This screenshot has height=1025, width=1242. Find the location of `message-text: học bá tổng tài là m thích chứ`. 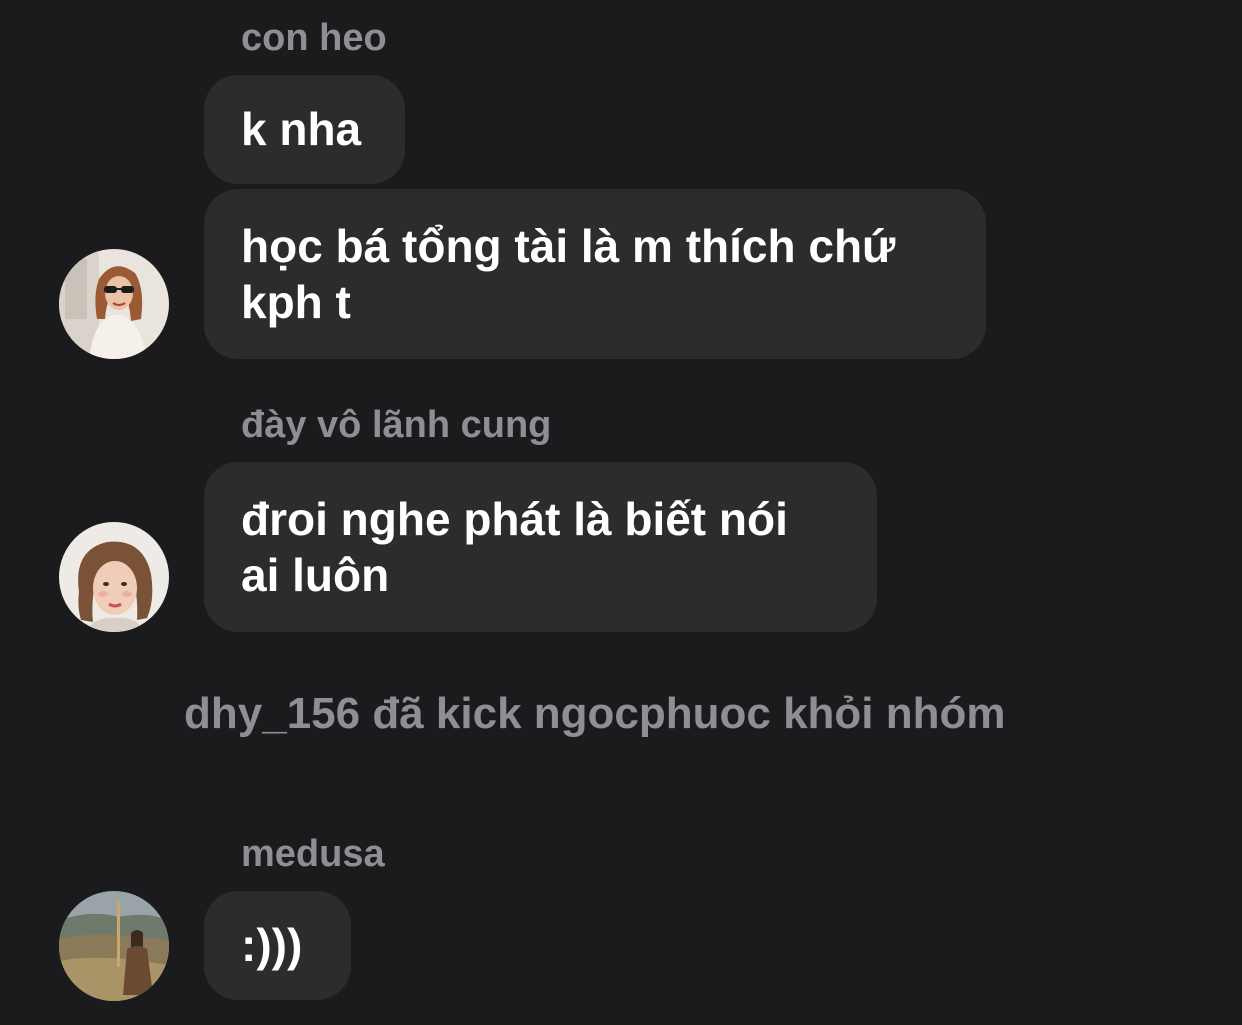

message-text: học bá tổng tài là m thích chứ is located at coordinates (568, 246).